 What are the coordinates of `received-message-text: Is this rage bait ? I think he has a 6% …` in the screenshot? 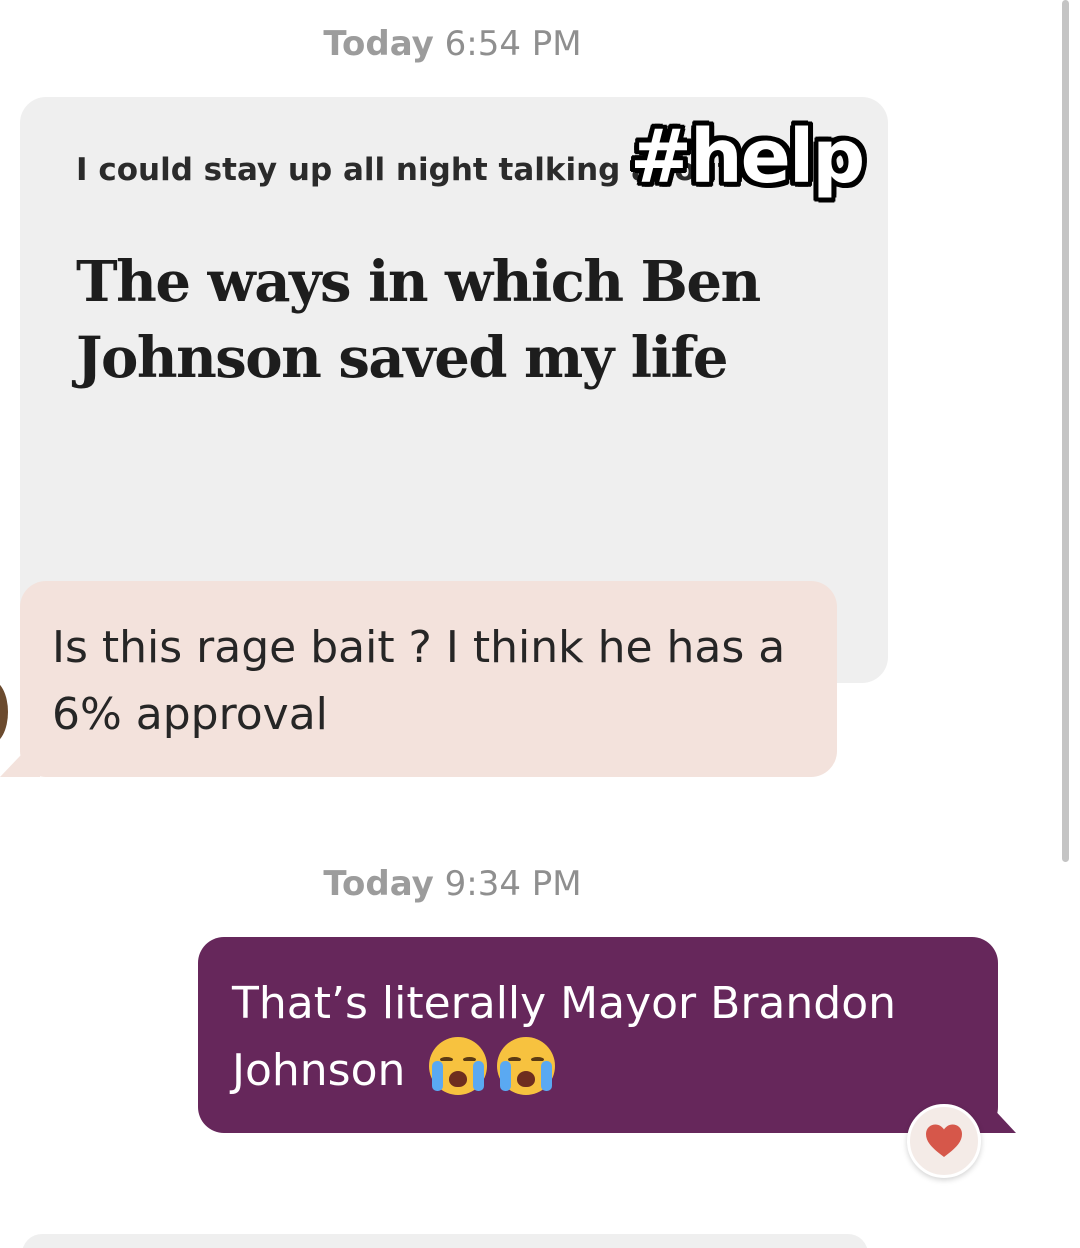 It's located at (419, 681).